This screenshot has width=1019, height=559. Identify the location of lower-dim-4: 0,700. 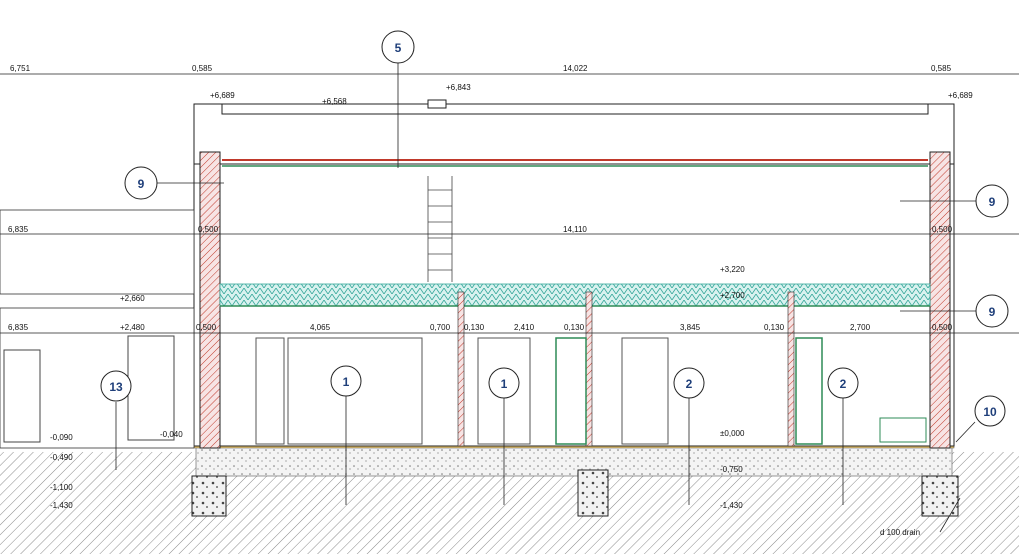
(440, 327).